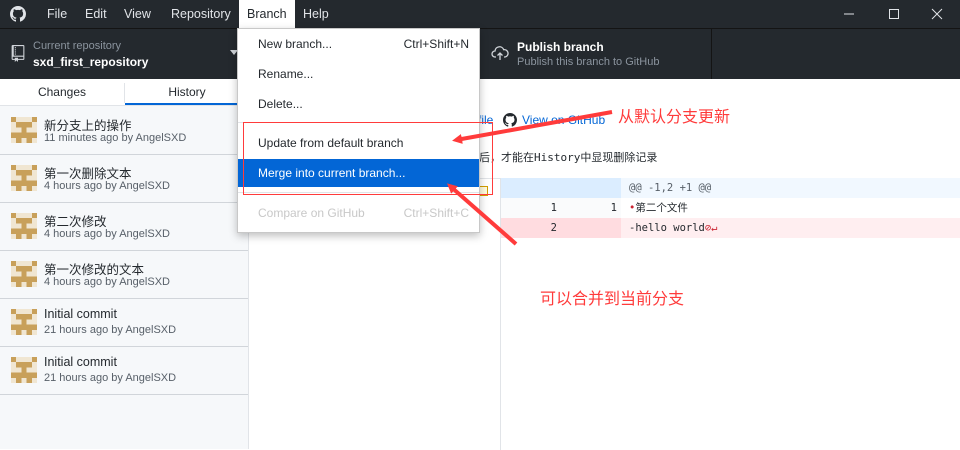  What do you see at coordinates (137, 14) in the screenshot?
I see `menu-view: View` at bounding box center [137, 14].